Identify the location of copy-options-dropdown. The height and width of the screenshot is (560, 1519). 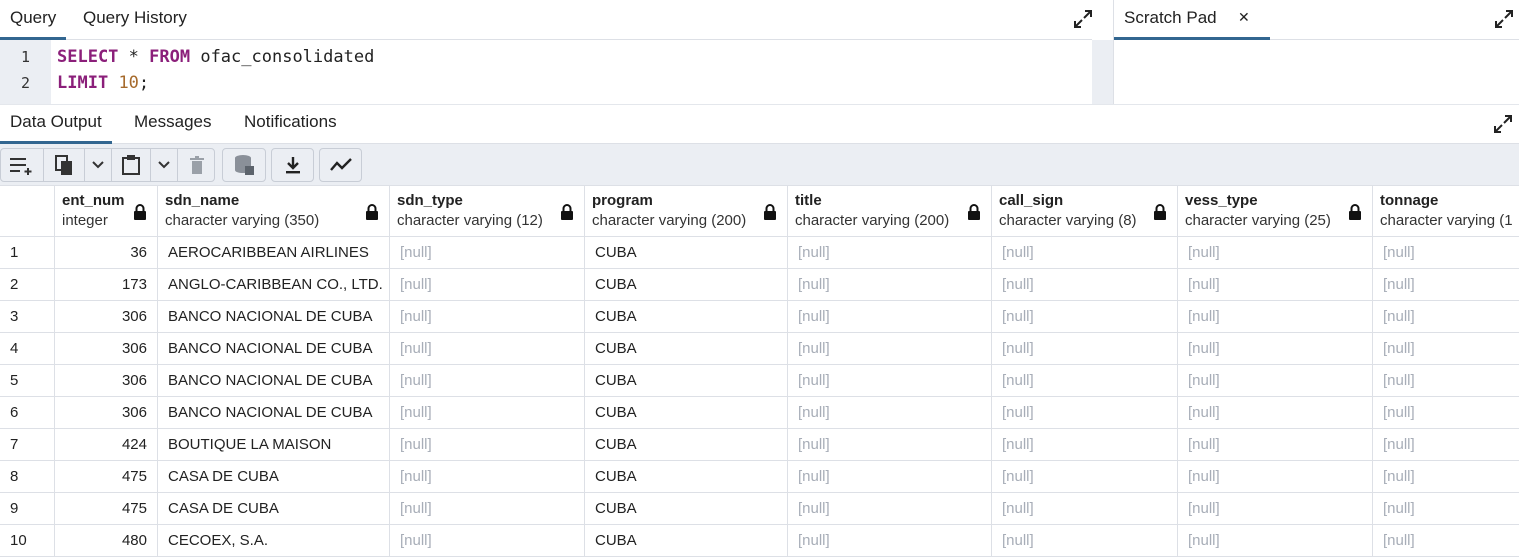
(98, 165).